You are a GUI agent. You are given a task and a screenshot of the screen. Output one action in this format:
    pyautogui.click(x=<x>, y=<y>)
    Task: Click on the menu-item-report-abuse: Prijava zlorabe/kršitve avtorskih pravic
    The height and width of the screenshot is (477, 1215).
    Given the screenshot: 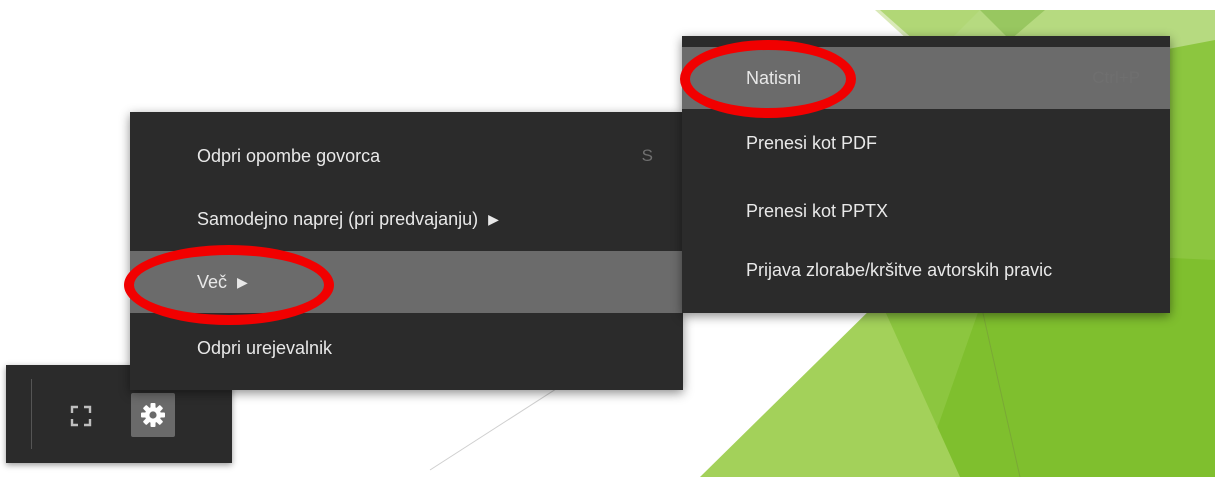 What is the action you would take?
    pyautogui.click(x=926, y=270)
    